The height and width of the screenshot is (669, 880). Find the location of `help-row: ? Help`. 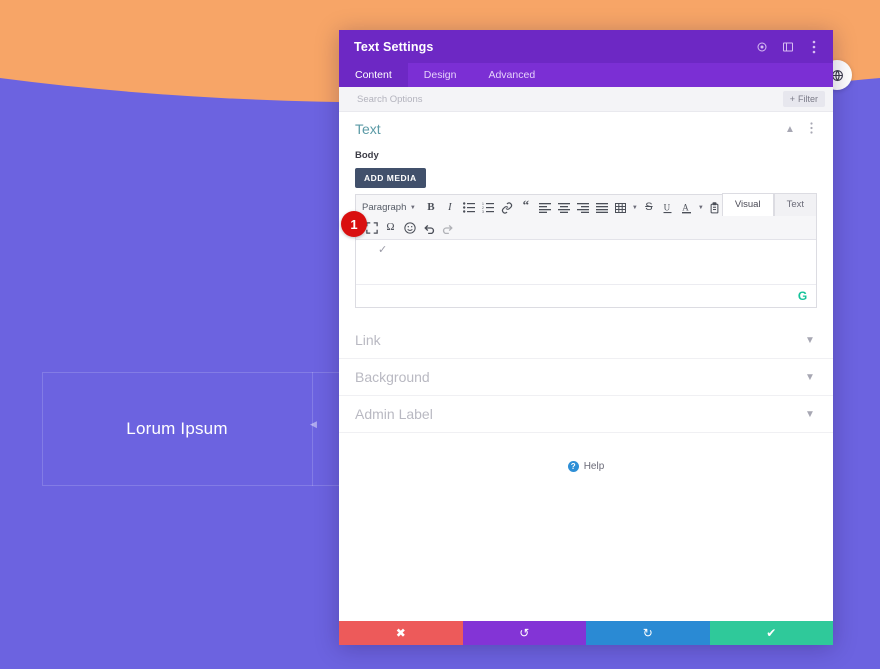

help-row: ? Help is located at coordinates (586, 466).